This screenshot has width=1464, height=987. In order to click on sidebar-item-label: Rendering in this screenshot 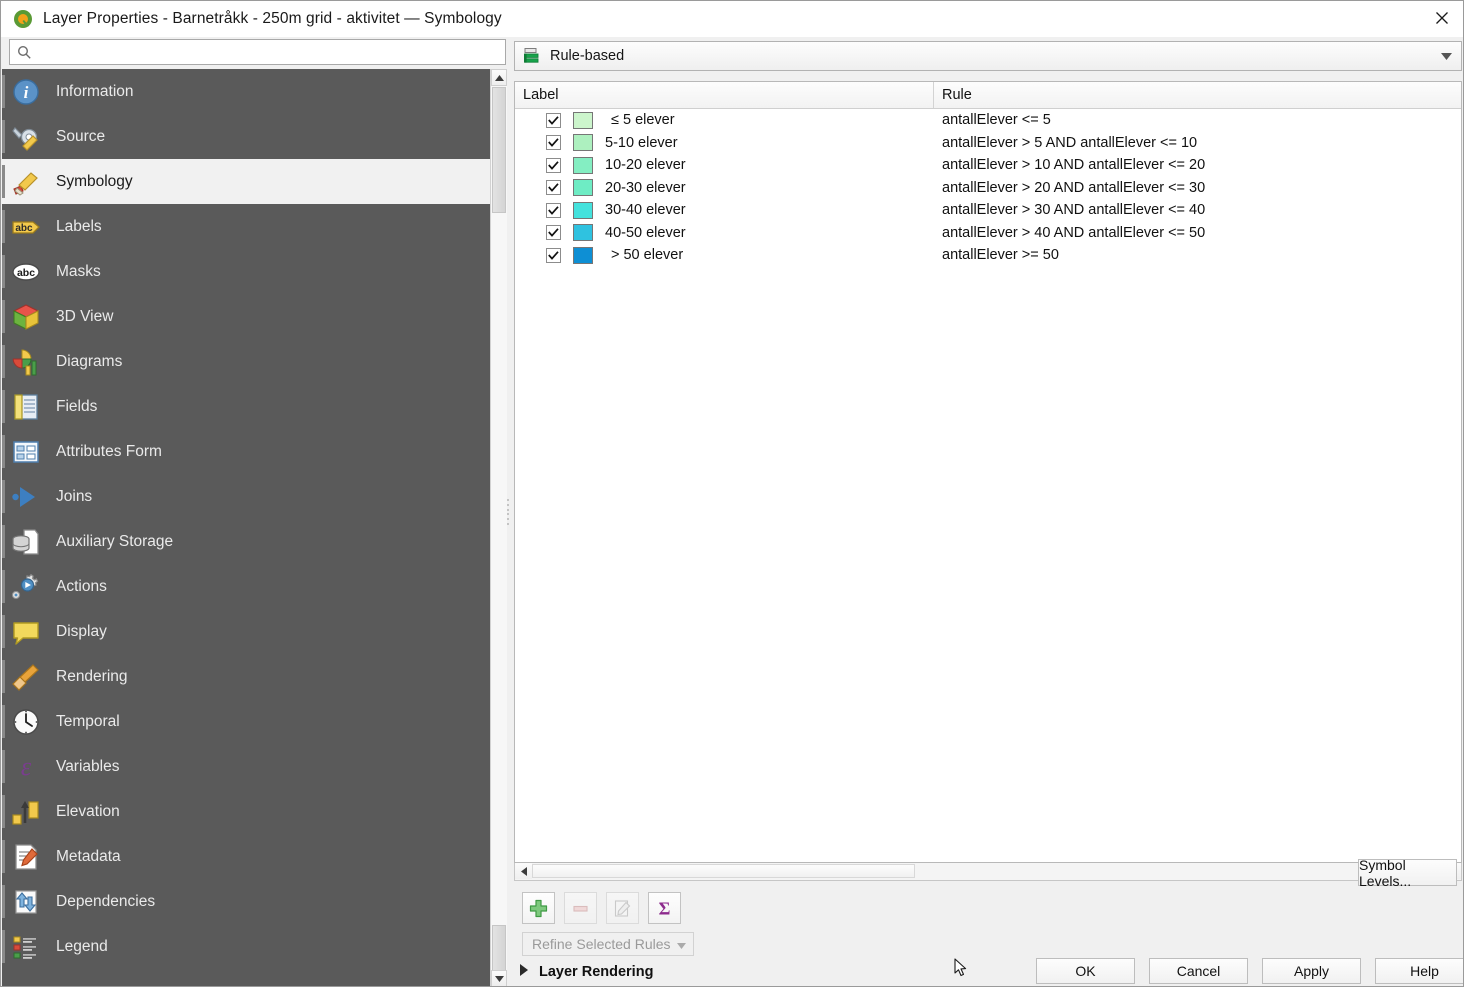, I will do `click(92, 676)`.